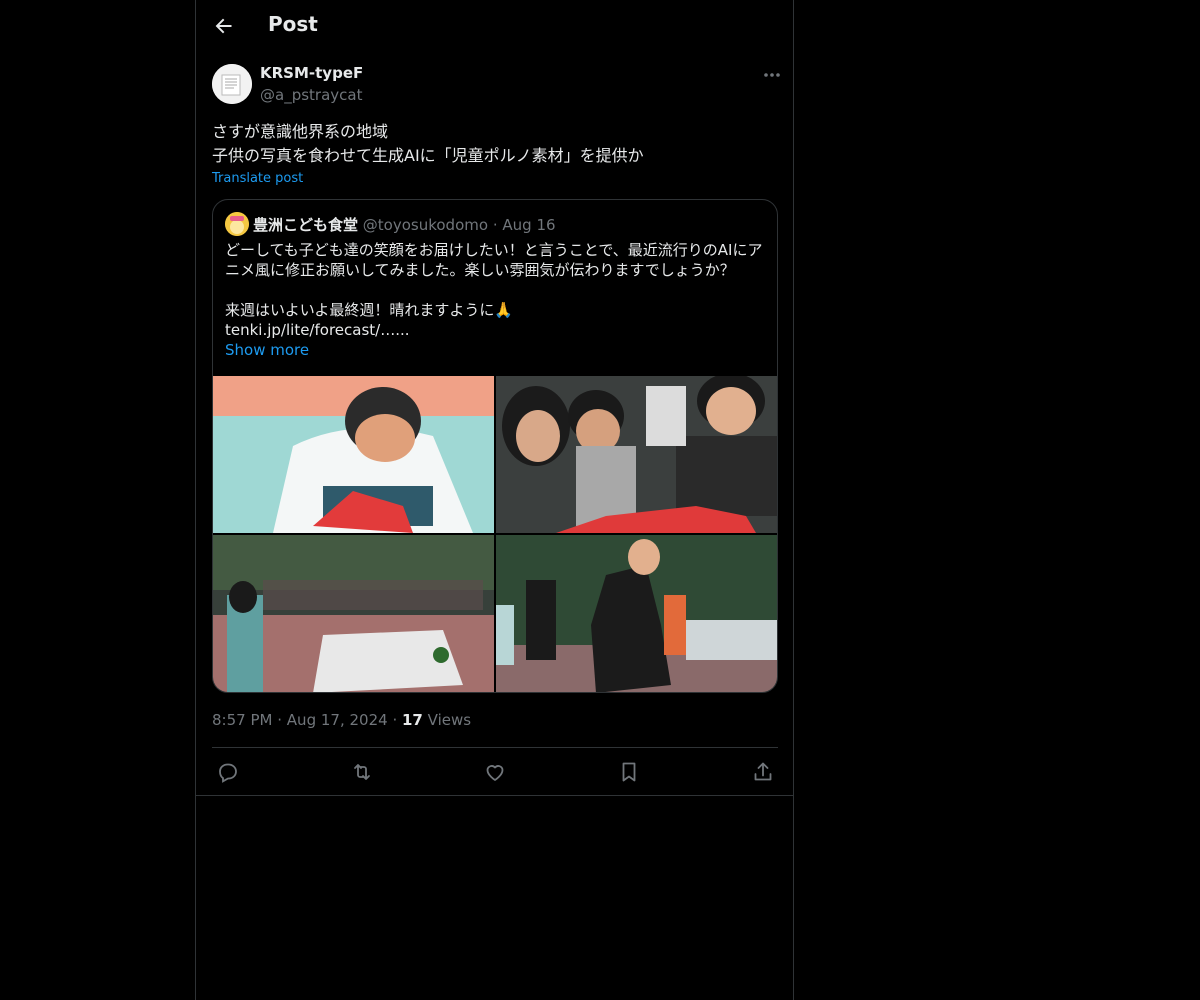 Image resolution: width=1200 pixels, height=1000 pixels. What do you see at coordinates (232, 84) in the screenshot?
I see `avatar` at bounding box center [232, 84].